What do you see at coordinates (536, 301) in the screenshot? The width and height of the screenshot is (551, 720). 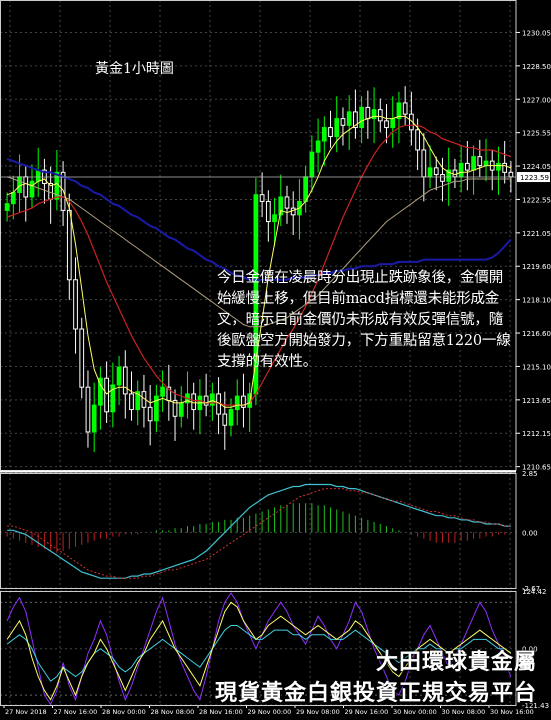 I see `price-tick-label: 1218.10` at bounding box center [536, 301].